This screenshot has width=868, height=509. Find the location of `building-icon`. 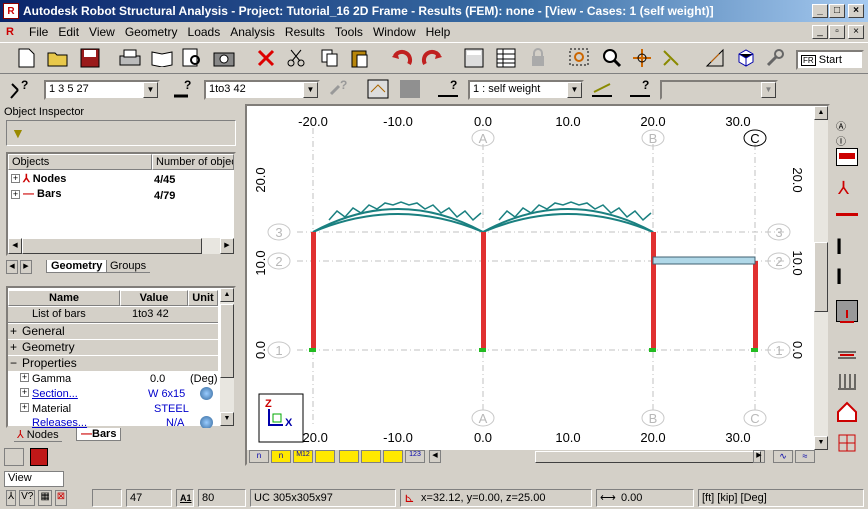

building-icon is located at coordinates (847, 411).